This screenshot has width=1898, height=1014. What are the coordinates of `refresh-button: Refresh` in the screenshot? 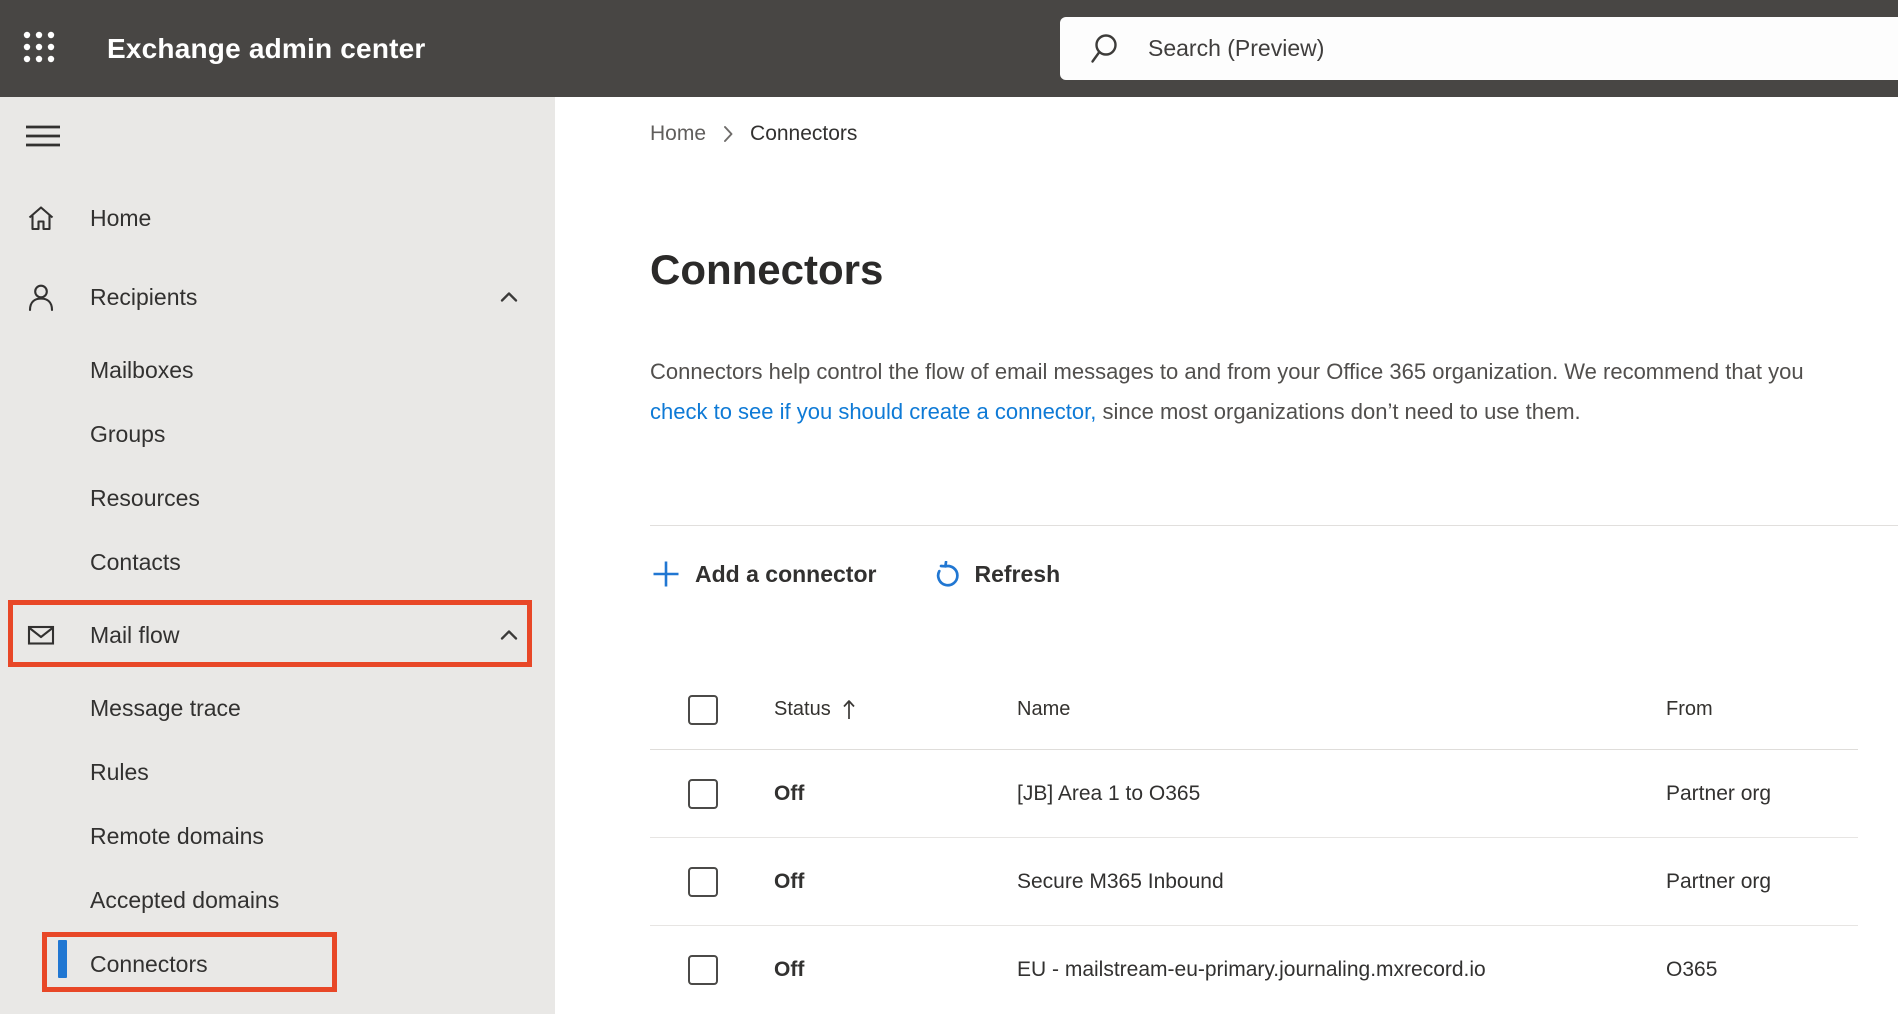 It's located at (997, 574).